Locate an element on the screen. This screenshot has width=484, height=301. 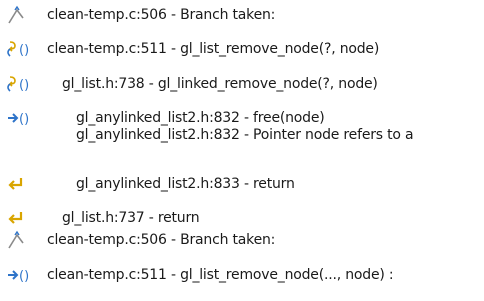
trace-item-label: gl_anylinked_list2.h:833 - return is located at coordinates (185, 184).